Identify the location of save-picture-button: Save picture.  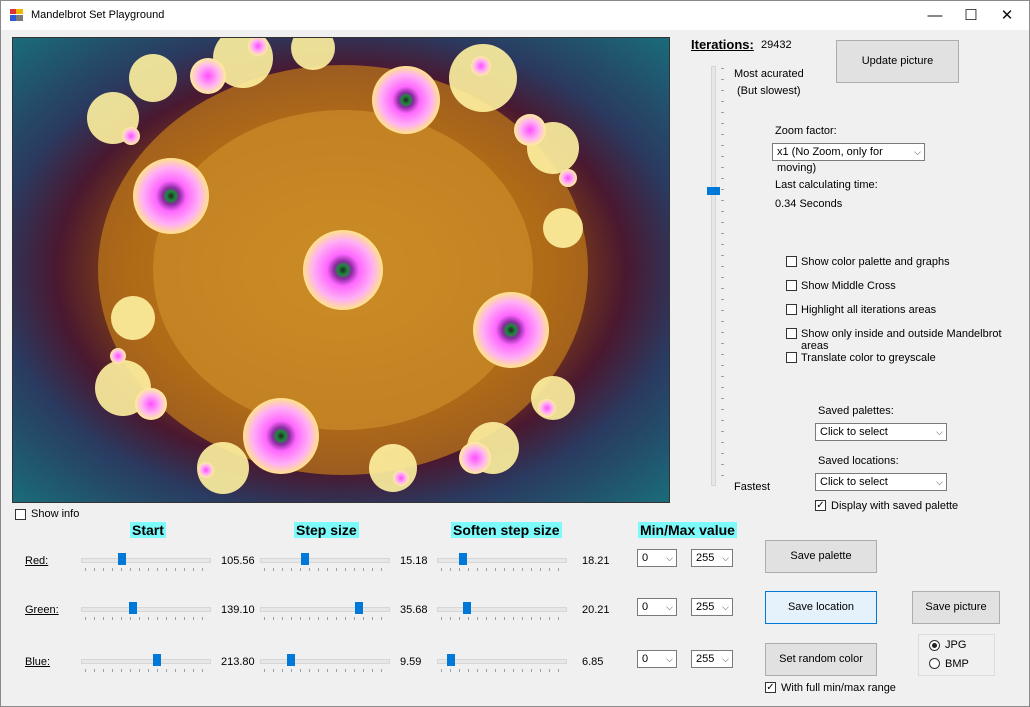
(956, 607).